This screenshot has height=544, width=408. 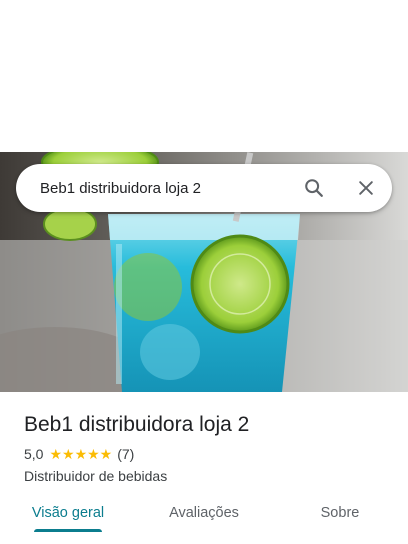 I want to click on tab-overview: Visão geral, so click(x=68, y=516).